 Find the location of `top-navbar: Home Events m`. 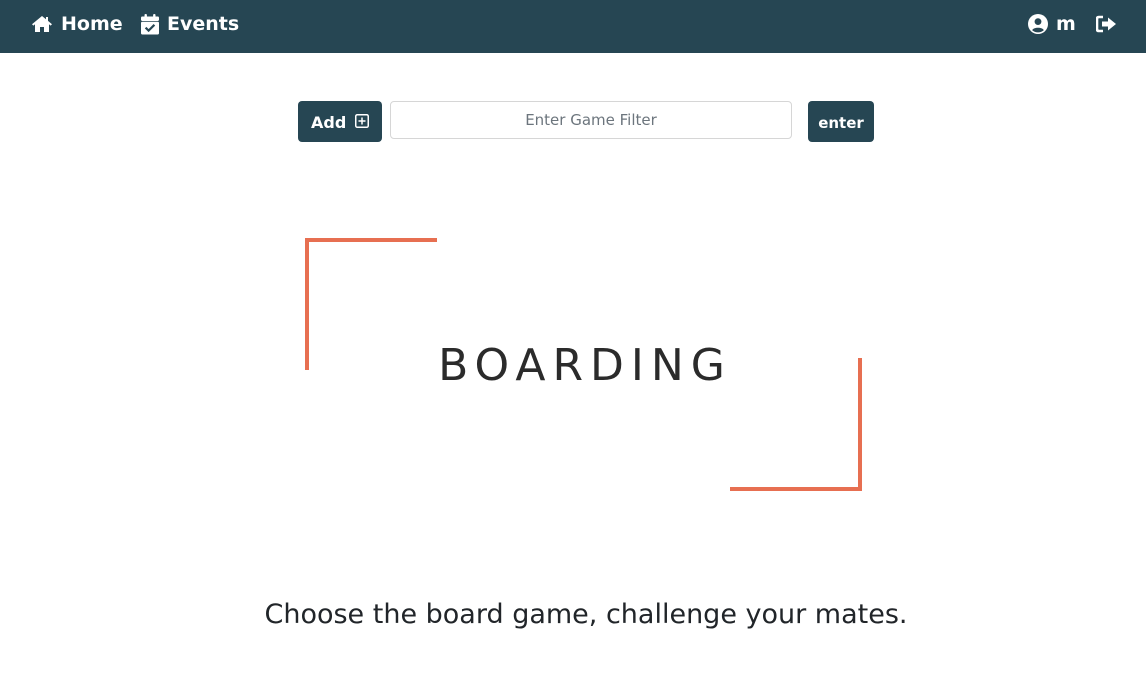

top-navbar: Home Events m is located at coordinates (573, 26).